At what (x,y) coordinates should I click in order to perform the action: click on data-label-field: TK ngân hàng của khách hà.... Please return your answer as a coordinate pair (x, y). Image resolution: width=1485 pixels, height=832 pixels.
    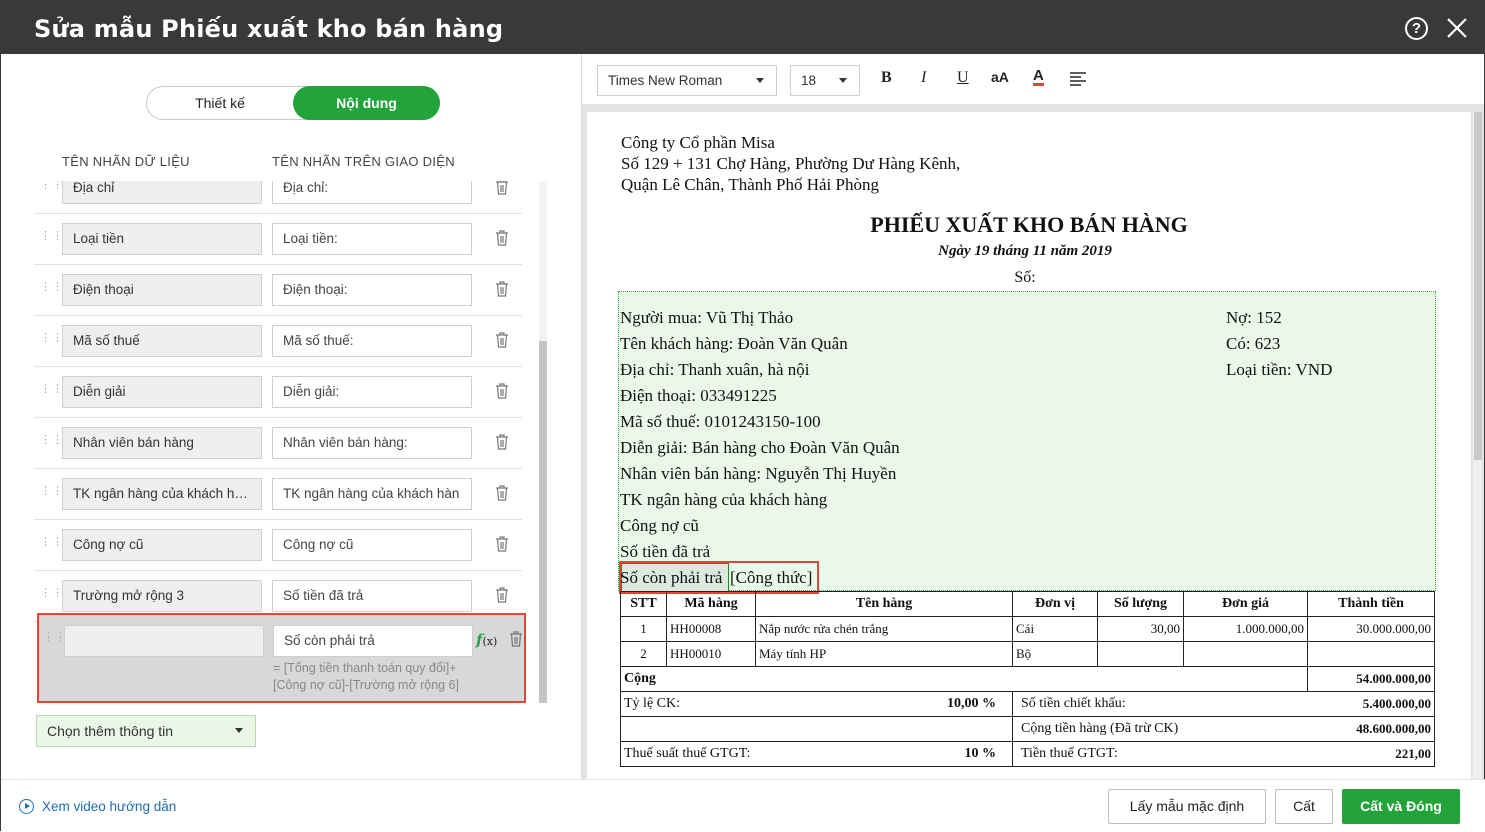
    Looking at the image, I should click on (162, 494).